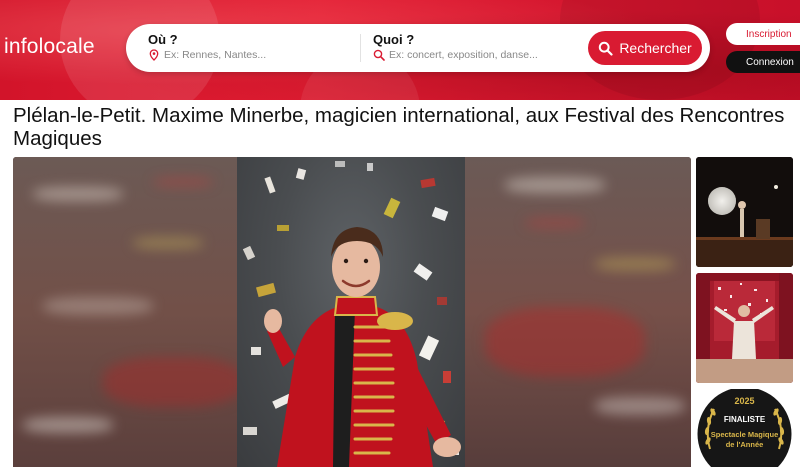  I want to click on what-input, so click(484, 55).